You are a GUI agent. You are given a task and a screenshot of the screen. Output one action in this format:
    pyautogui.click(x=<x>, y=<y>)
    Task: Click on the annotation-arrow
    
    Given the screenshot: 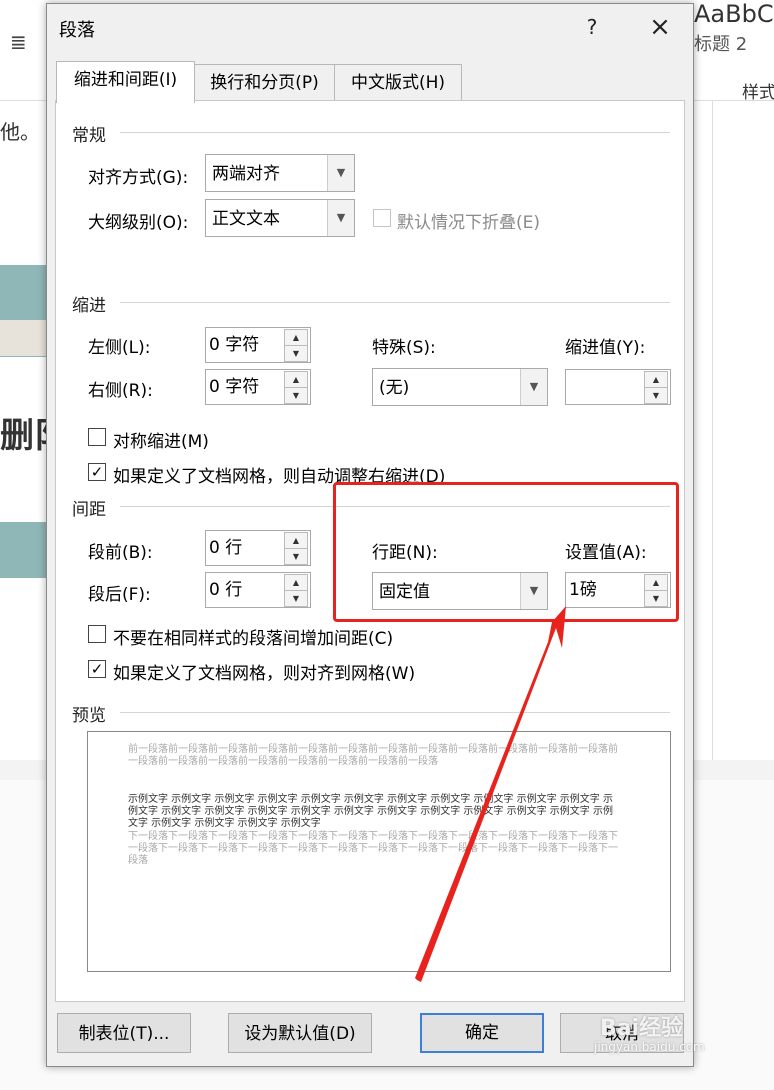 What is the action you would take?
    pyautogui.click(x=490, y=794)
    